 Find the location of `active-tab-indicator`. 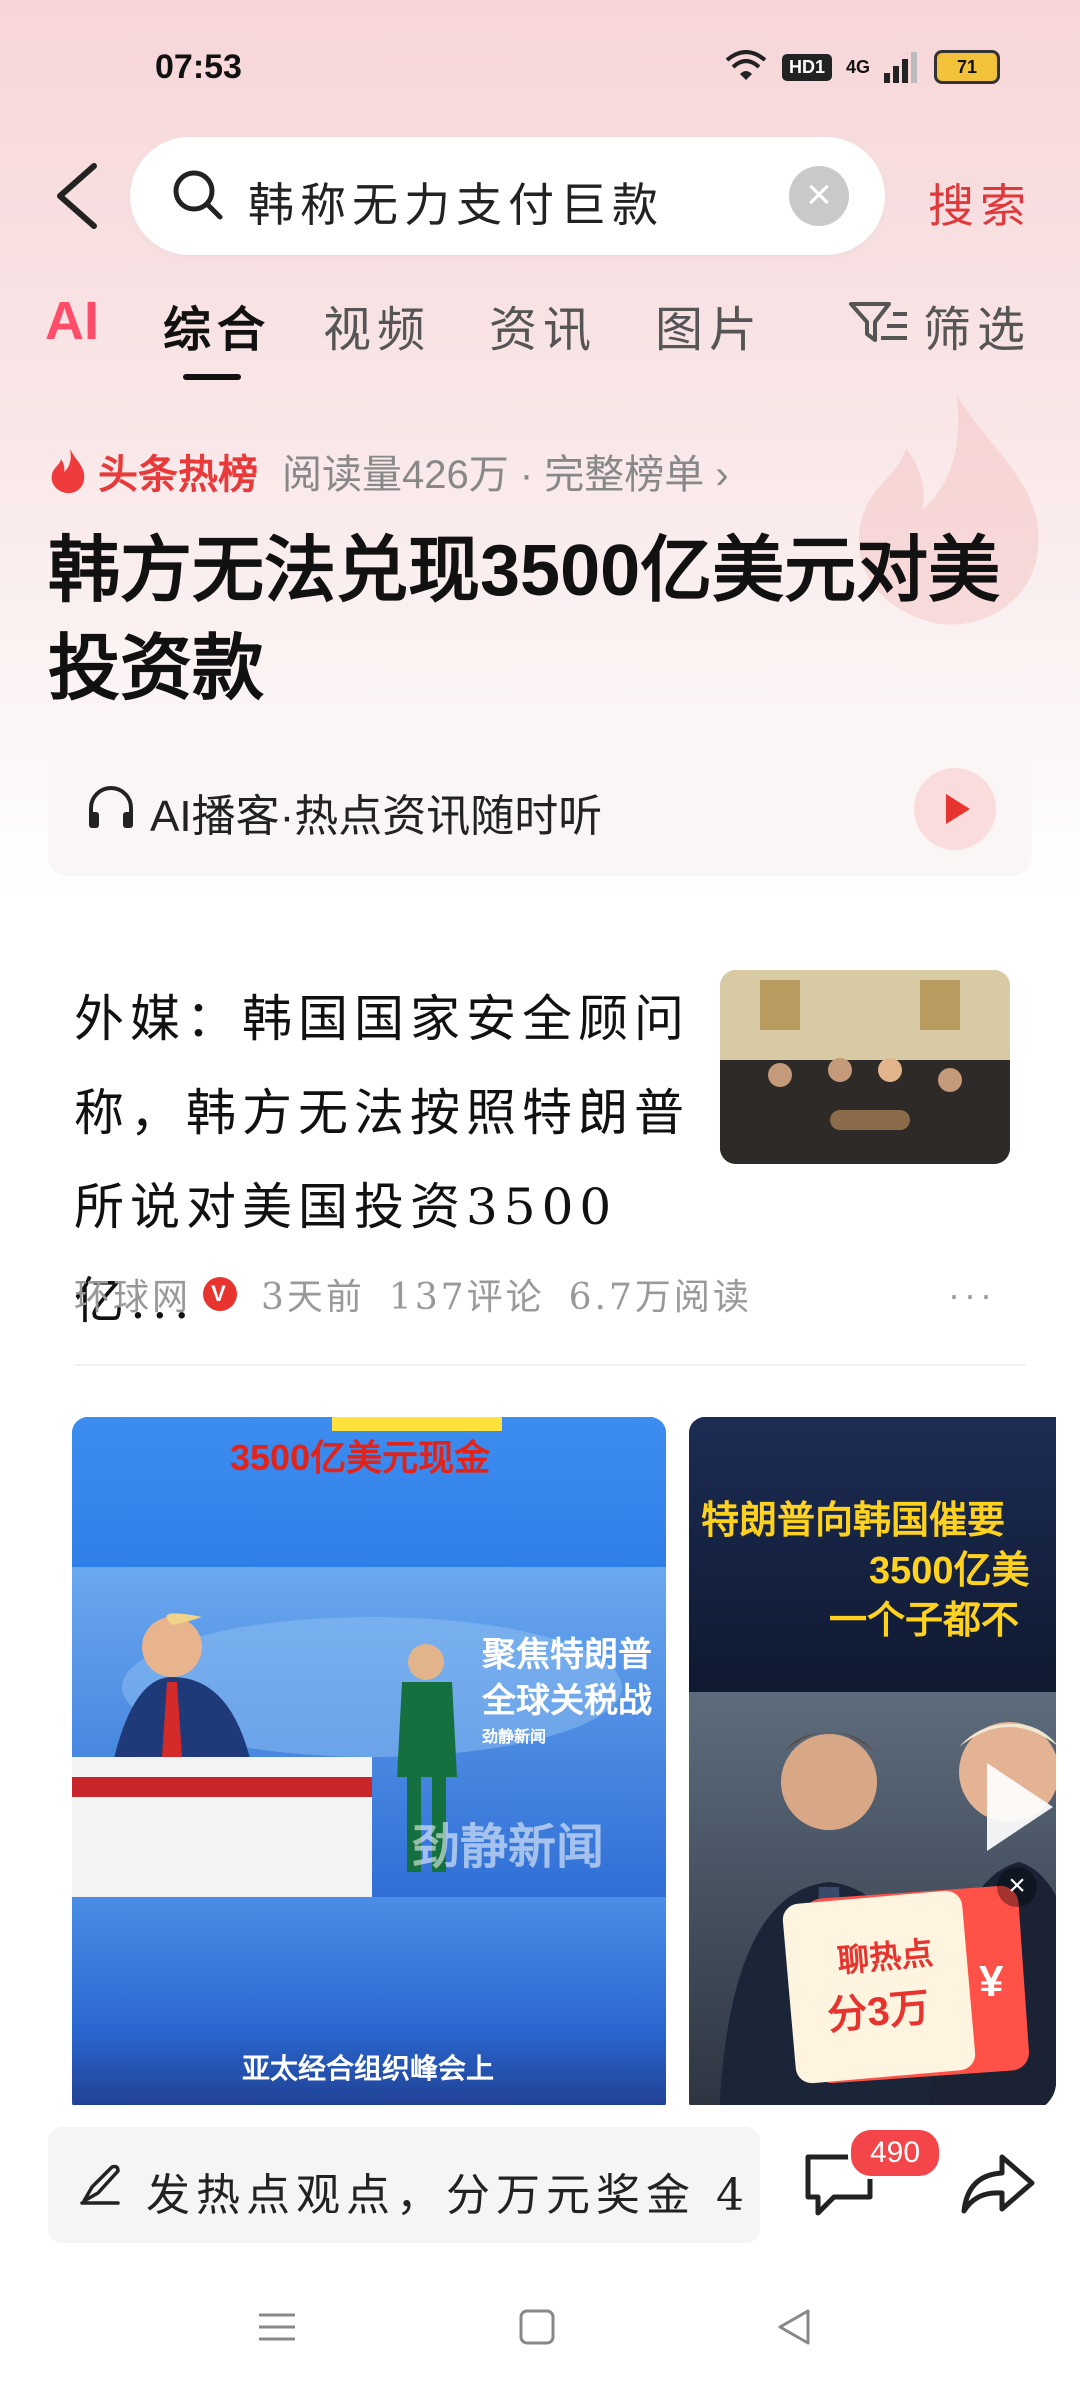

active-tab-indicator is located at coordinates (212, 377).